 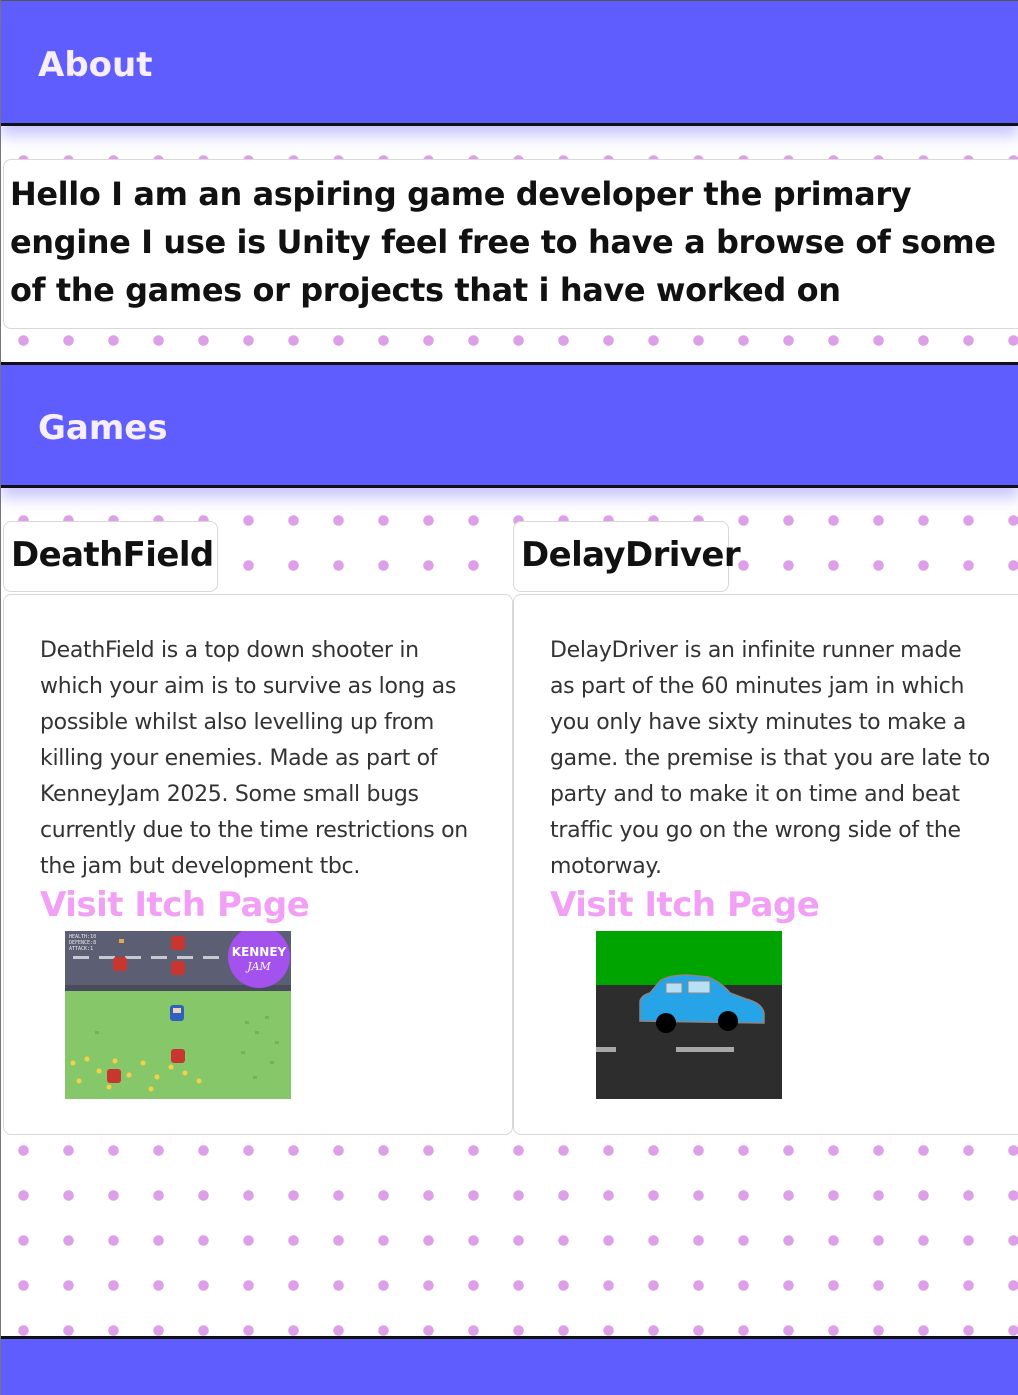 What do you see at coordinates (258, 966) in the screenshot?
I see `kenney-badge-bottom: JAM` at bounding box center [258, 966].